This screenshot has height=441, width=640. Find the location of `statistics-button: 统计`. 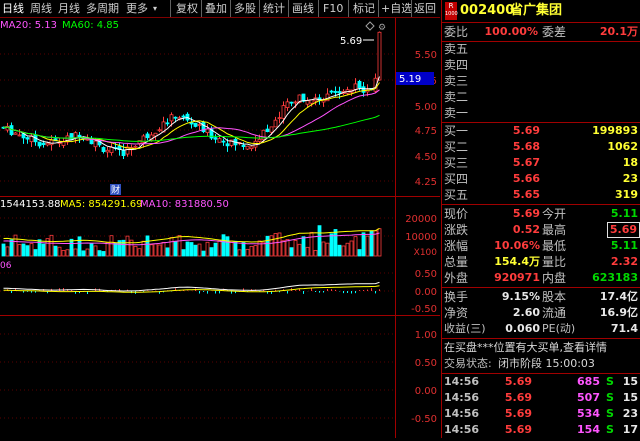

statistics-button: 统计 is located at coordinates (274, 9).